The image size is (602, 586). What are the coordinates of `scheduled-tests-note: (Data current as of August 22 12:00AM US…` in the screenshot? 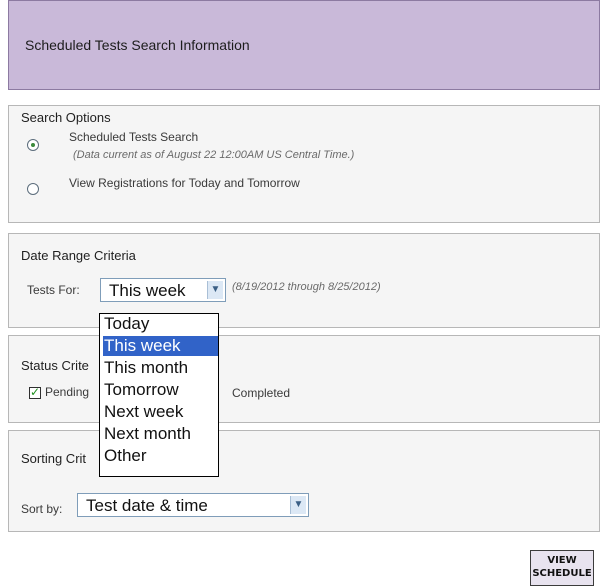 It's located at (214, 155).